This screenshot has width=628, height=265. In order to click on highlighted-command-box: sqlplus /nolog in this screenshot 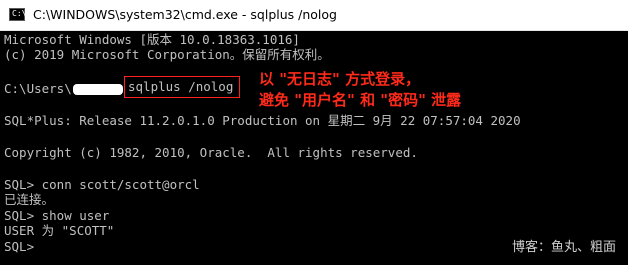, I will do `click(182, 87)`.